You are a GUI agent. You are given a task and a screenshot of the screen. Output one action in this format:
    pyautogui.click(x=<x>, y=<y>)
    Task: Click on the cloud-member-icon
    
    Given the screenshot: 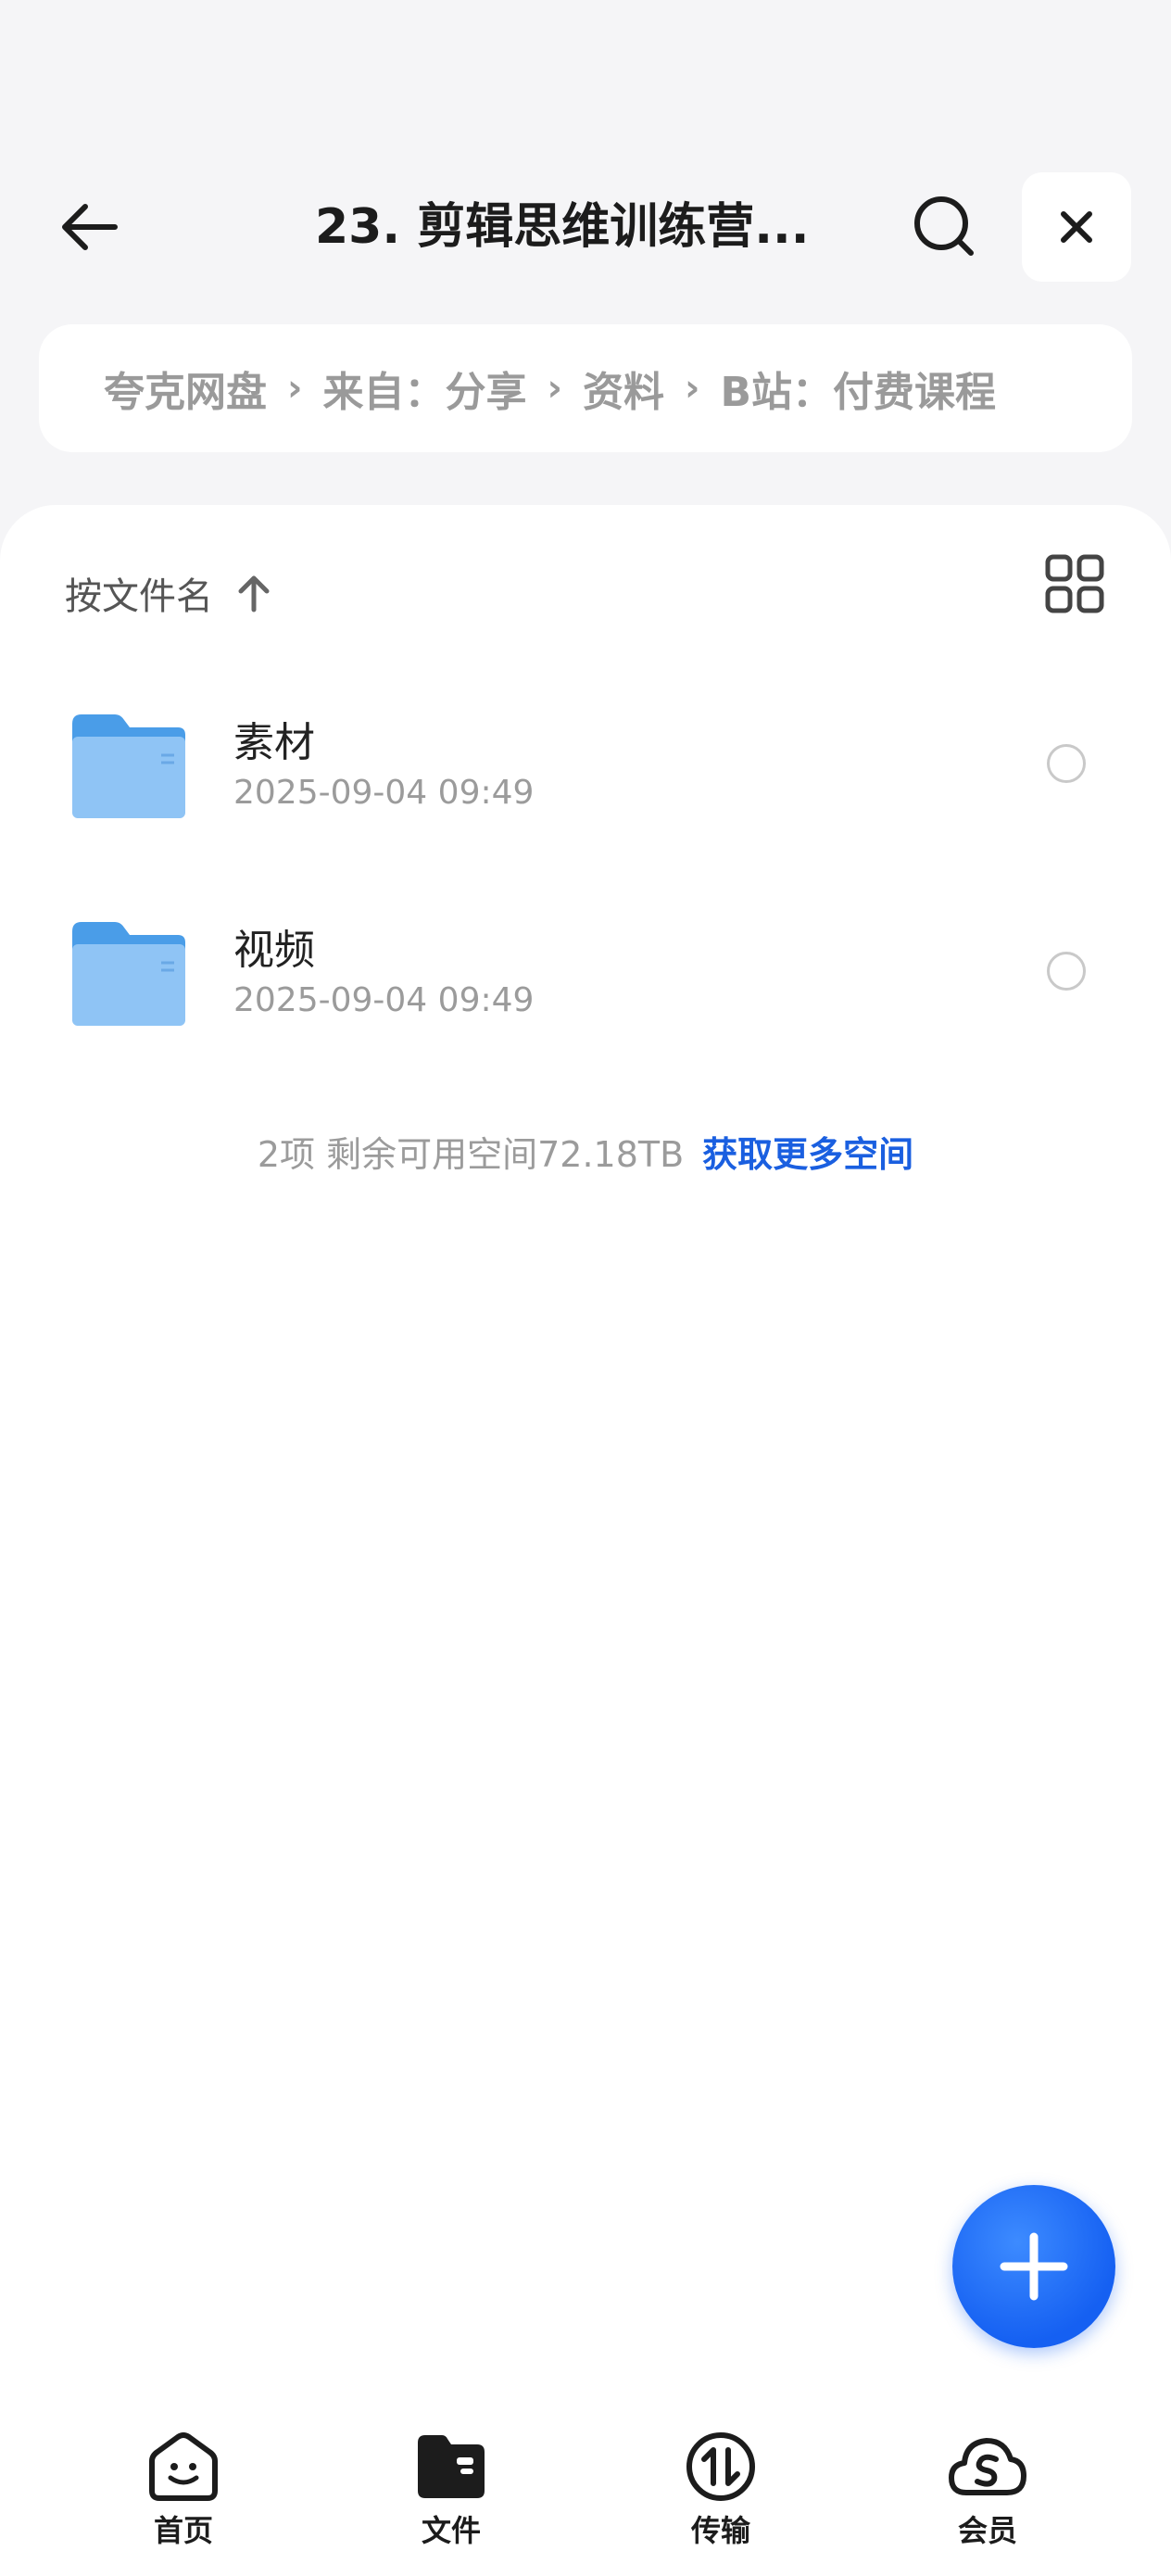 What is the action you would take?
    pyautogui.click(x=988, y=2466)
    